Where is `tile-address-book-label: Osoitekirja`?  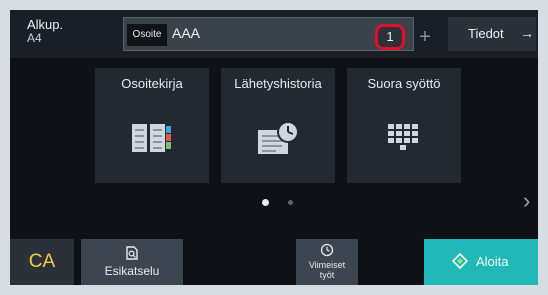
tile-address-book-label: Osoitekirja is located at coordinates (152, 83).